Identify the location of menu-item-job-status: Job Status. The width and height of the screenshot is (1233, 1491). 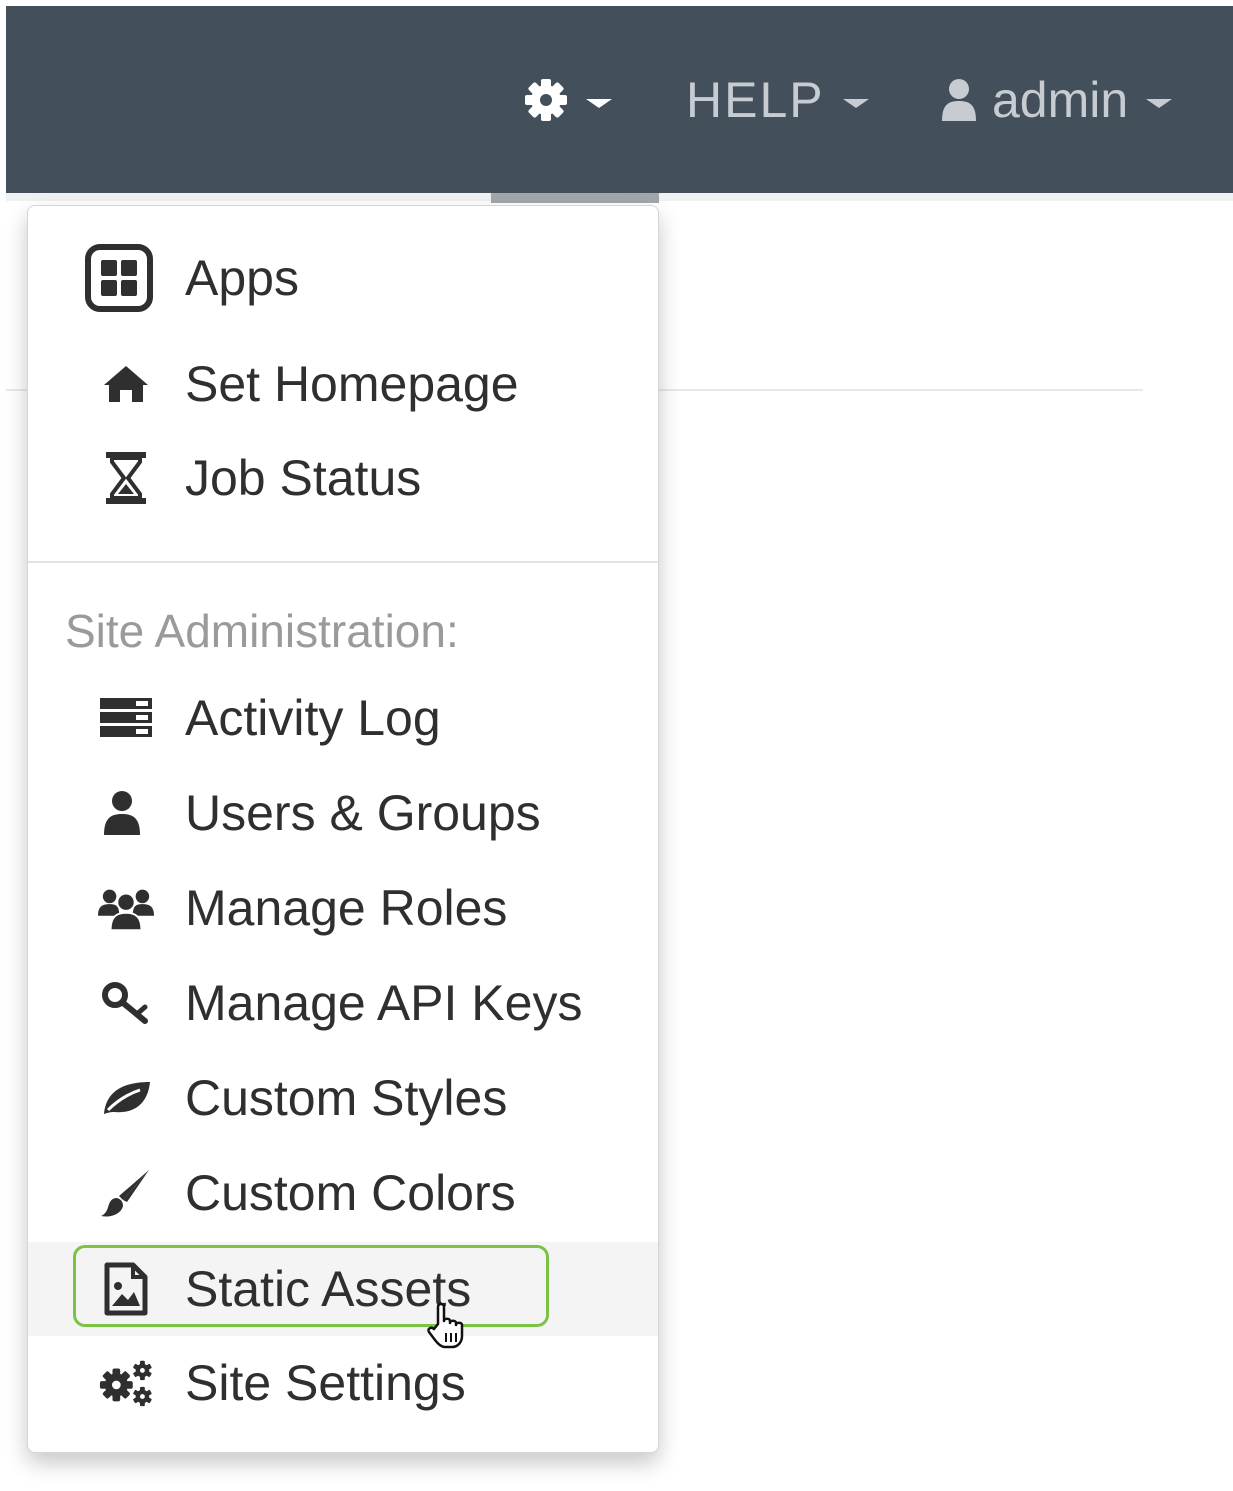
(343, 478).